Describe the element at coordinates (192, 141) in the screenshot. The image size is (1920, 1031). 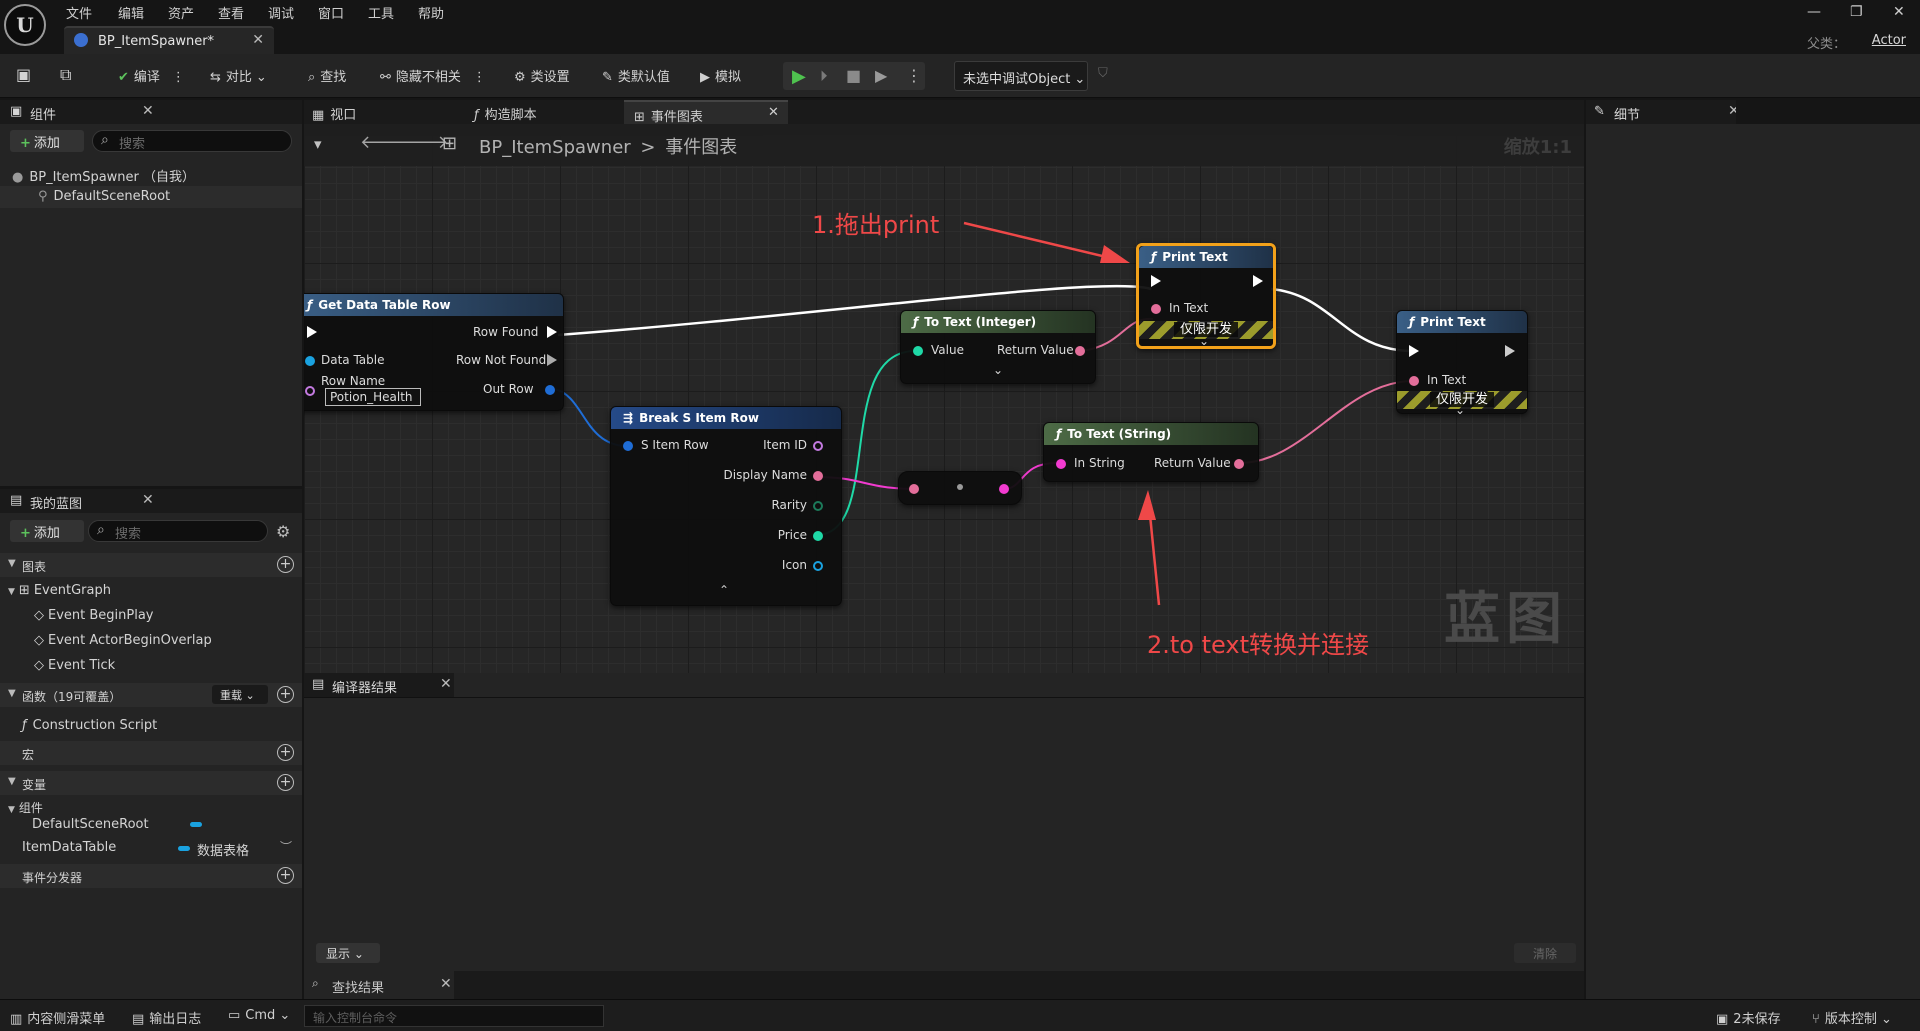
I see `components-search-input: 搜索` at that location.